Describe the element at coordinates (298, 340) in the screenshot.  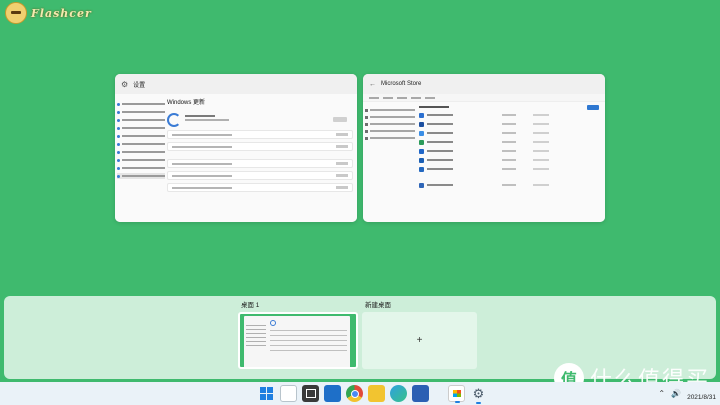
I see `desktop-1-thumbnail` at that location.